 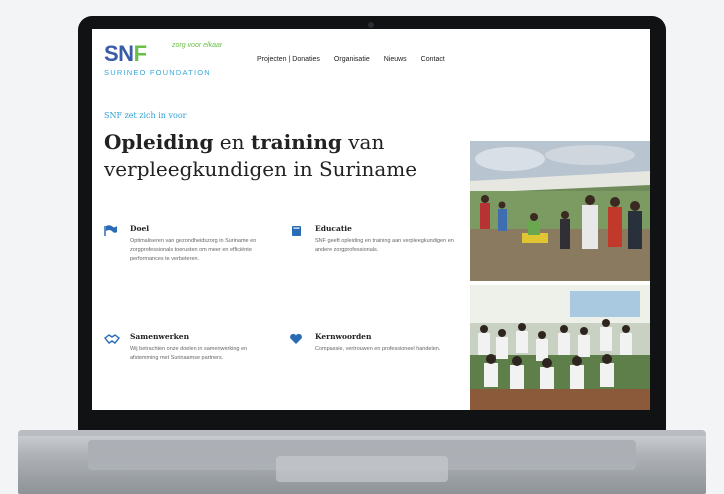 What do you see at coordinates (163, 59) in the screenshot?
I see `site-logo: SNF zorg voor elkaar SURINEO FOUNDATION` at bounding box center [163, 59].